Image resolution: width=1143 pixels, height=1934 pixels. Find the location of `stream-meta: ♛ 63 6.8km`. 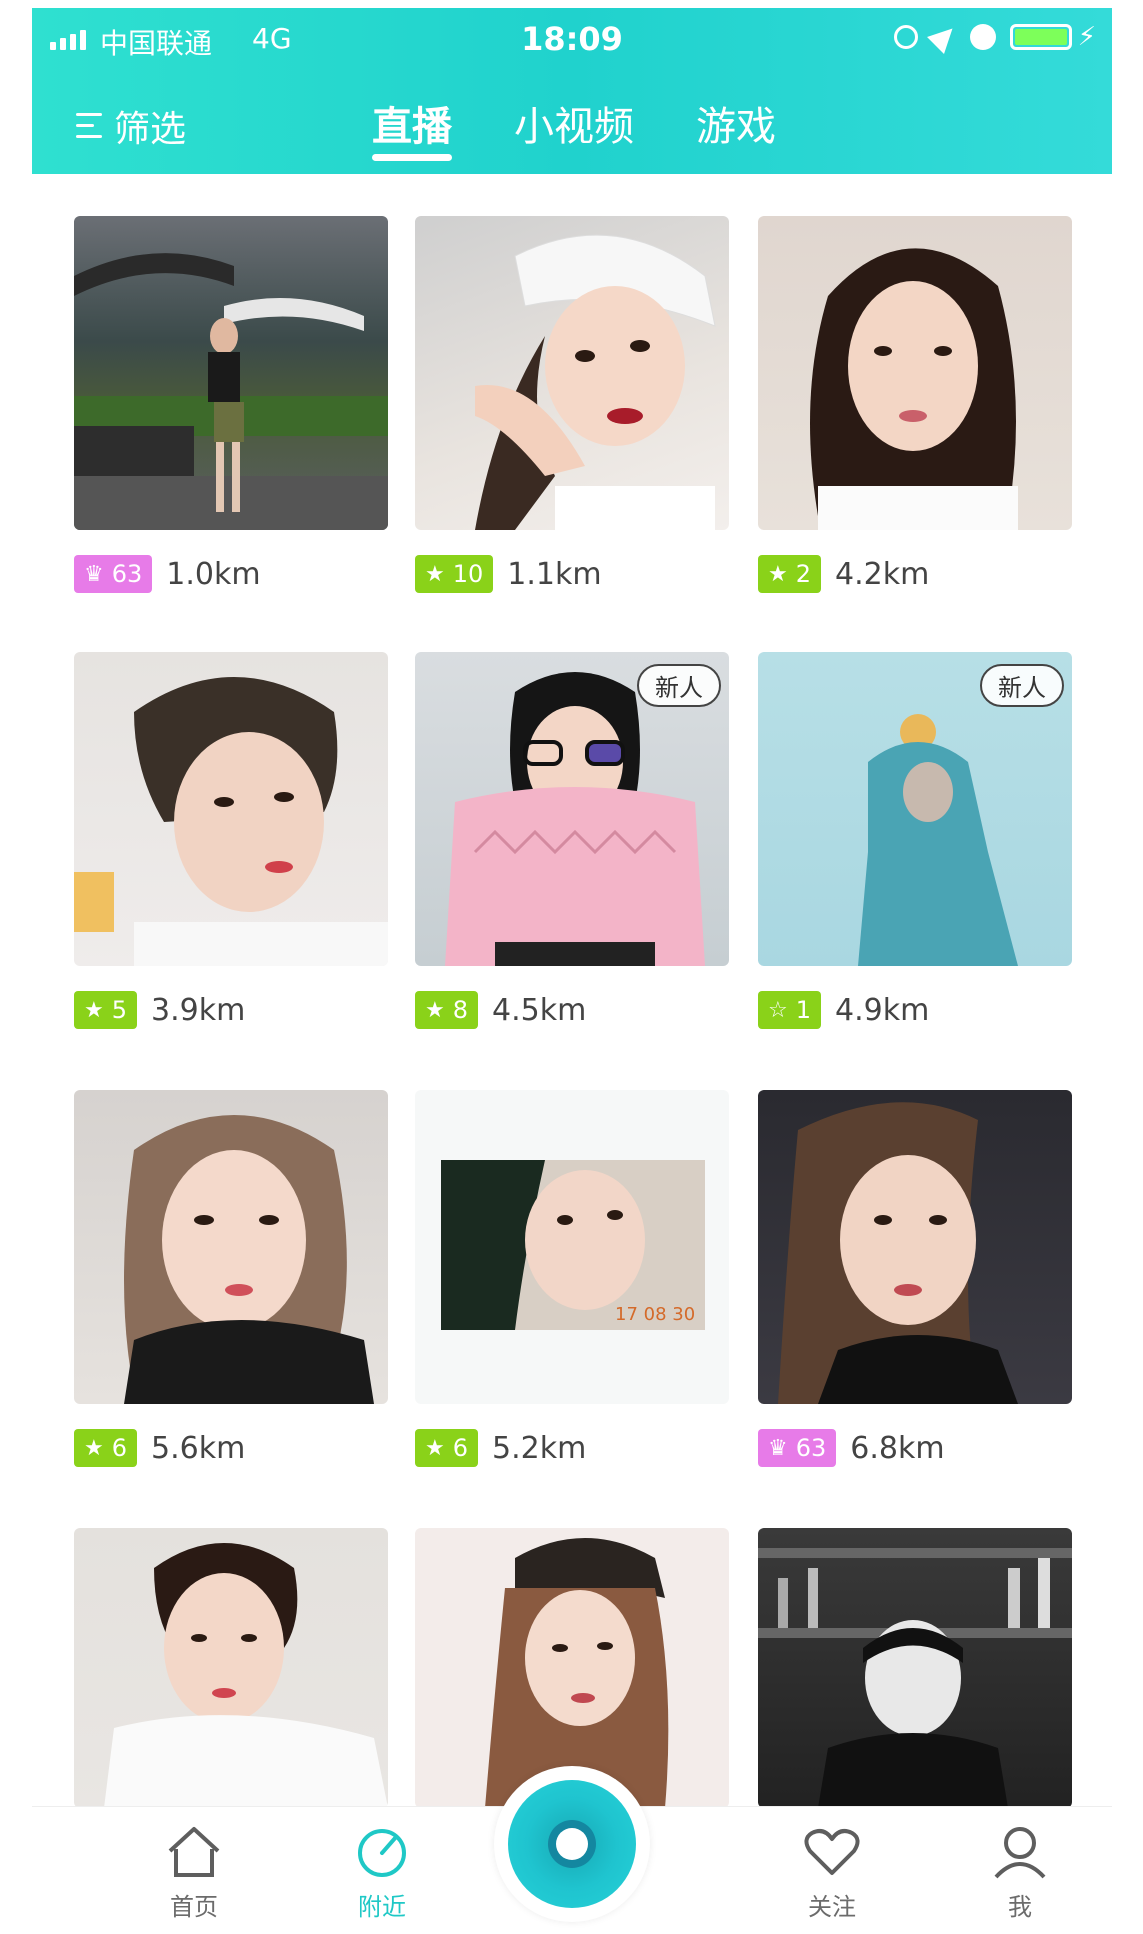

stream-meta: ♛ 63 6.8km is located at coordinates (851, 1448).